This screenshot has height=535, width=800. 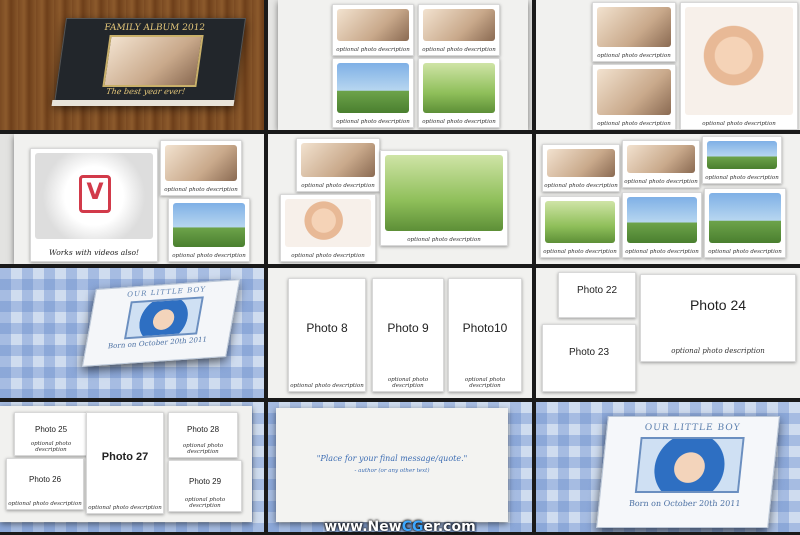 I want to click on placeholder-label: Photo 26, so click(x=45, y=479).